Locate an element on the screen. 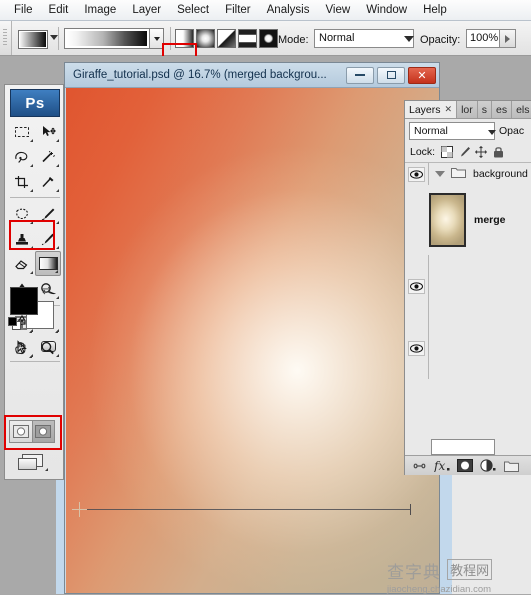 The width and height of the screenshot is (531, 595). move-tool is located at coordinates (48, 131).